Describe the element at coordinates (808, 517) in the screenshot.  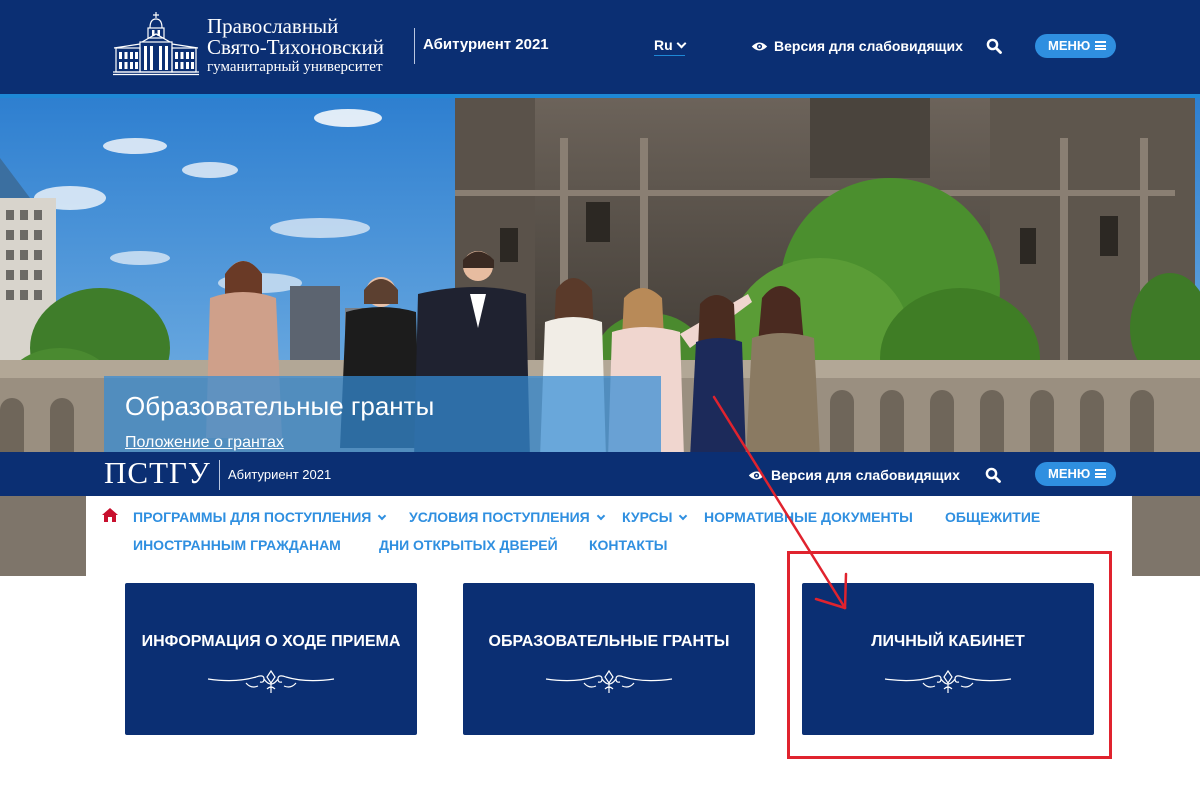
I see `nav-item-regulations: НОРМАТИВНЫЕ ДОКУМЕНТЫ` at that location.